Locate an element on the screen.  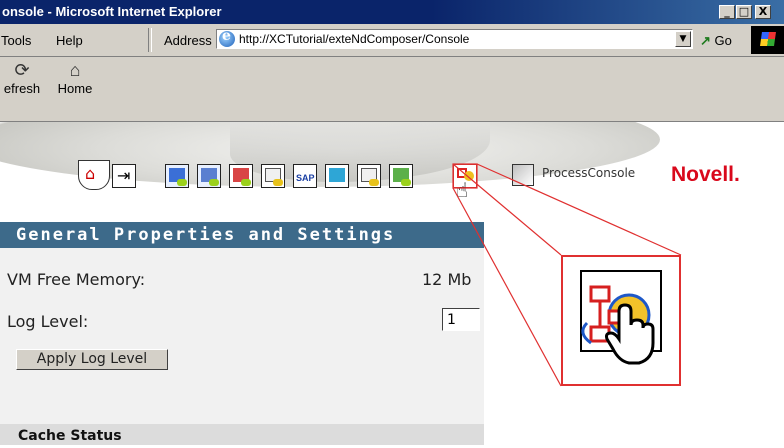
callout-line-bottom is located at coordinates (507, 287).